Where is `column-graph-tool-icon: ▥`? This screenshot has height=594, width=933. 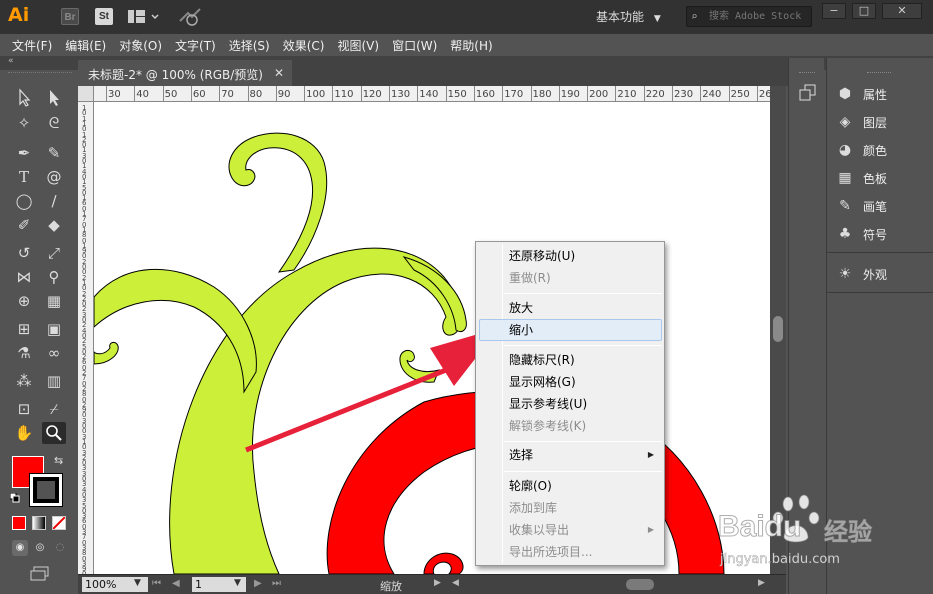 column-graph-tool-icon: ▥ is located at coordinates (54, 381).